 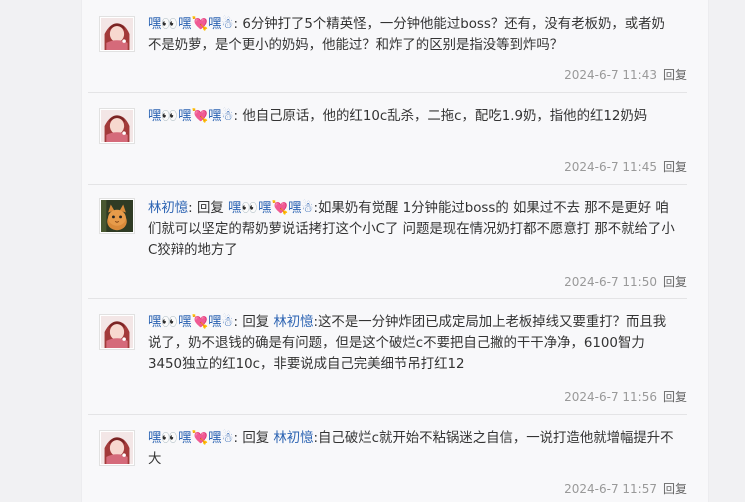 I want to click on cat-avatar-icon, so click(x=117, y=216).